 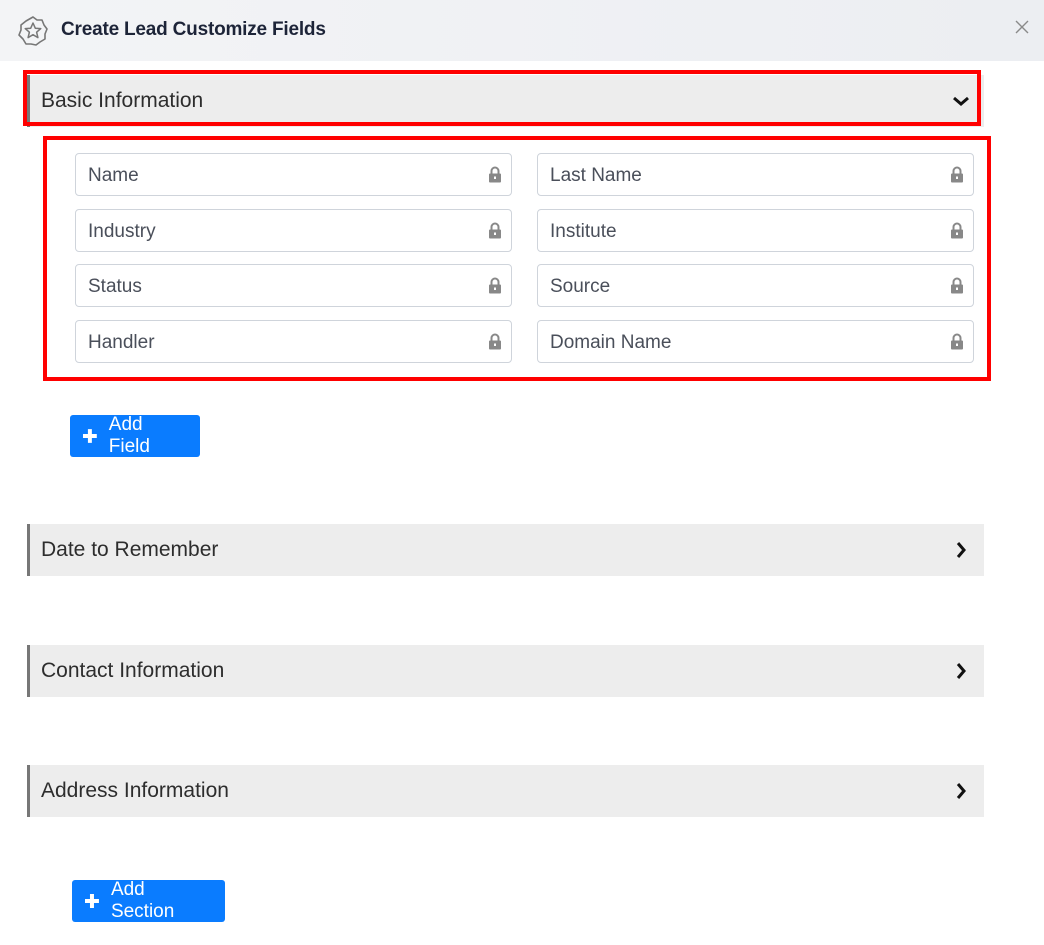 I want to click on section-label: Basic Information, so click(x=122, y=100).